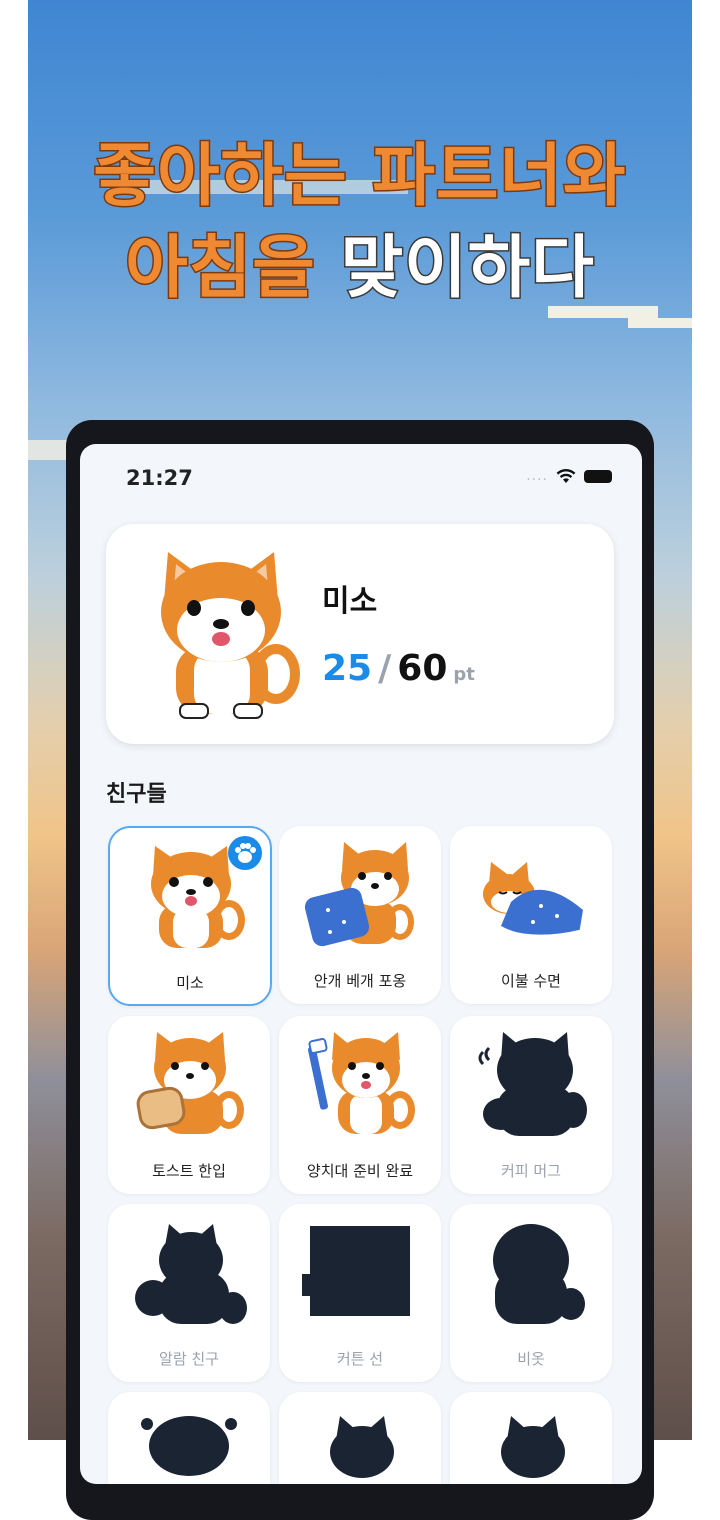 This screenshot has width=720, height=1520. I want to click on shiba-toothbrush-icon, so click(361, 1083).